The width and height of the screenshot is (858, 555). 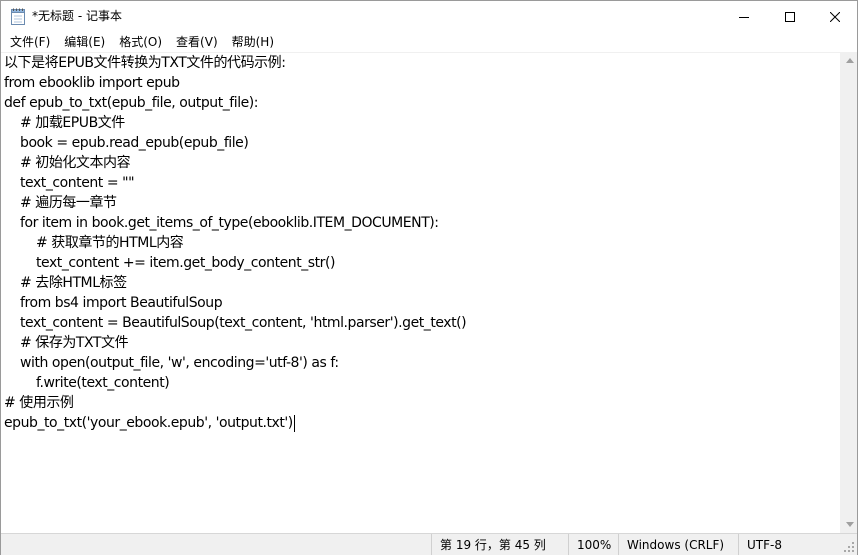 I want to click on chevron-up-icon, so click(x=849, y=60).